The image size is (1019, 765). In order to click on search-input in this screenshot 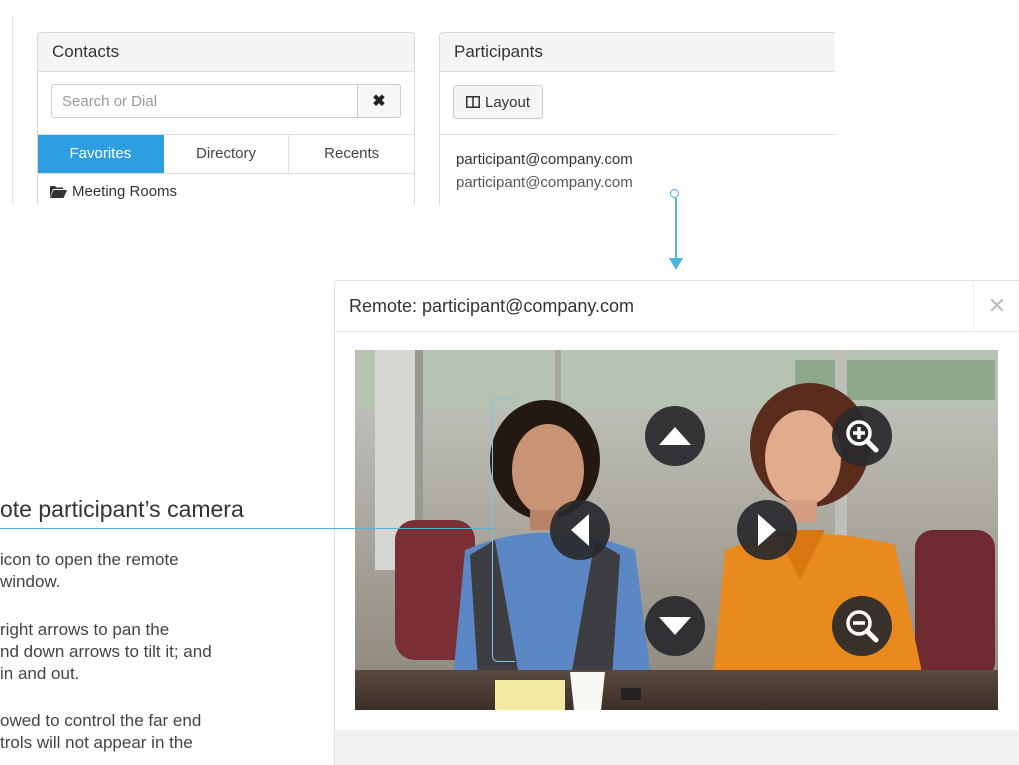, I will do `click(204, 101)`.